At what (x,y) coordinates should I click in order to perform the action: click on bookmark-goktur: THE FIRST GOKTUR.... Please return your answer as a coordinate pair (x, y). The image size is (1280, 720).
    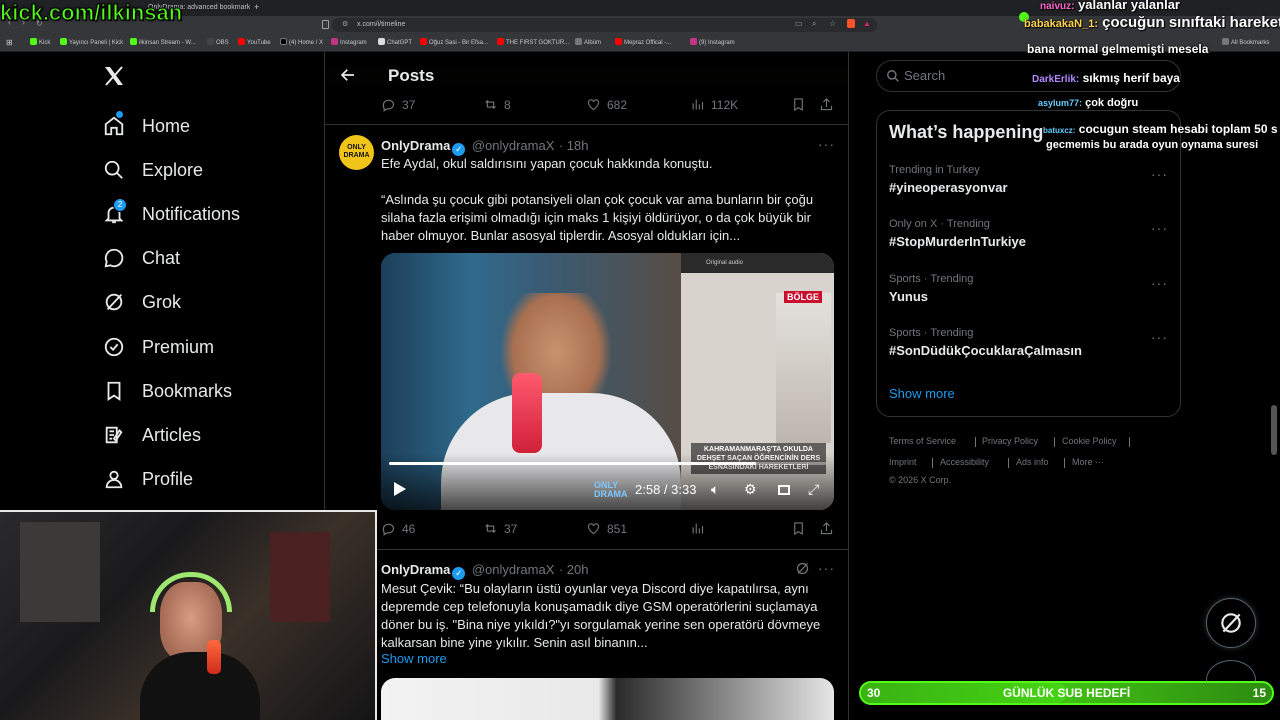
    Looking at the image, I should click on (533, 42).